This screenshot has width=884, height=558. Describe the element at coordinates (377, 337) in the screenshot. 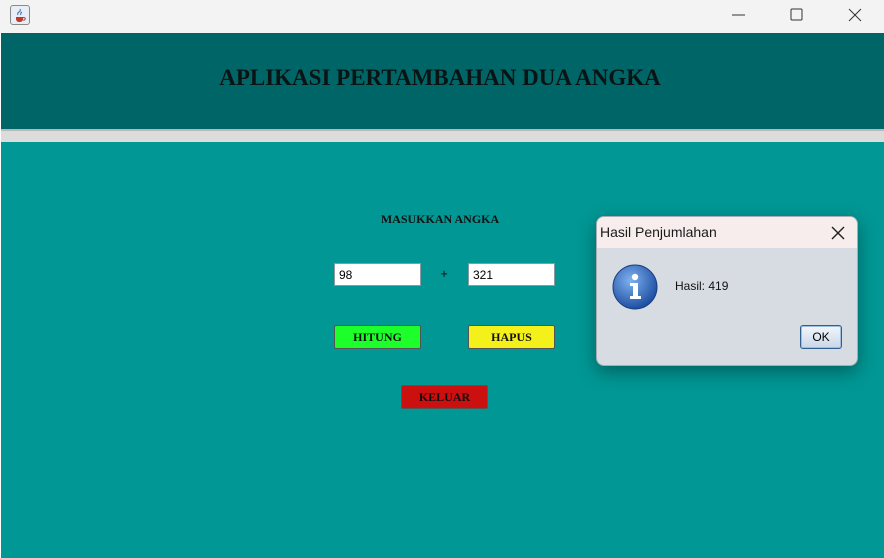

I see `hitung-button: HITUNG` at that location.